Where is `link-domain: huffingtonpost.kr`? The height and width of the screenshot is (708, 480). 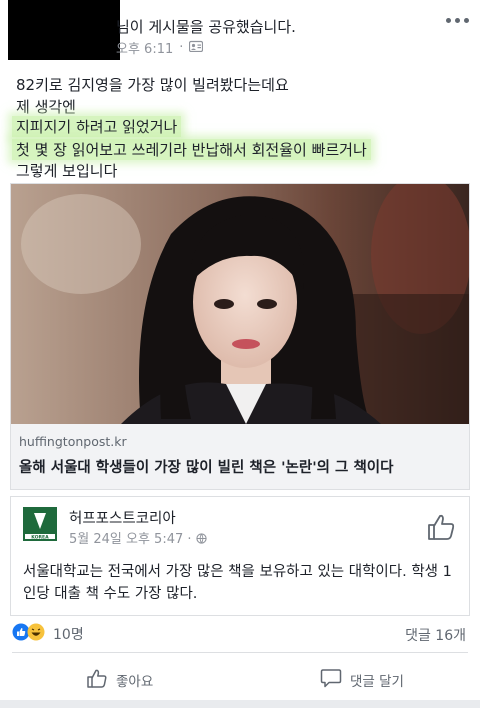
link-domain: huffingtonpost.kr is located at coordinates (73, 441).